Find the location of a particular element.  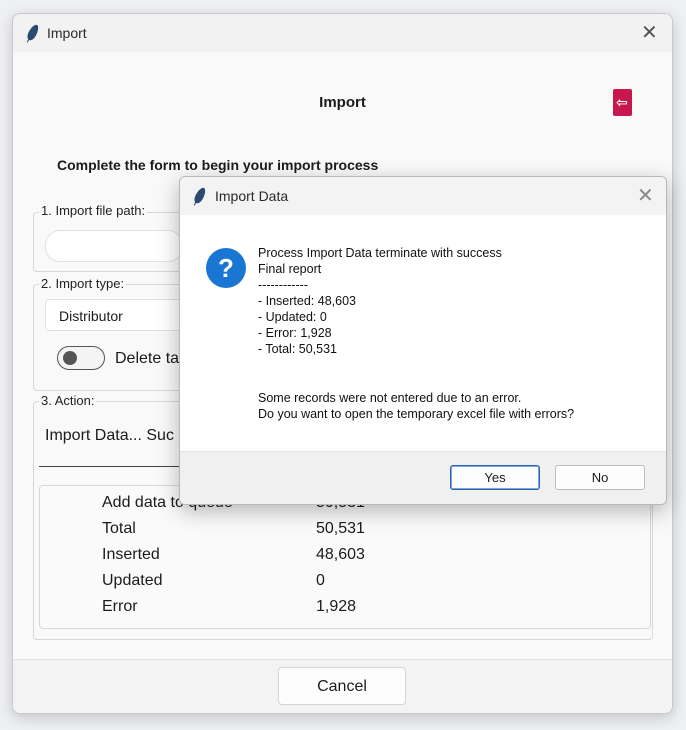

result-value: 48,603 is located at coordinates (340, 554).